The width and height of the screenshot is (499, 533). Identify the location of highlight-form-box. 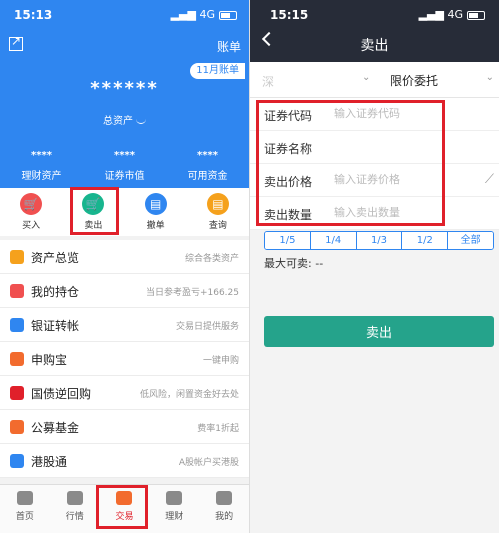
(350, 163).